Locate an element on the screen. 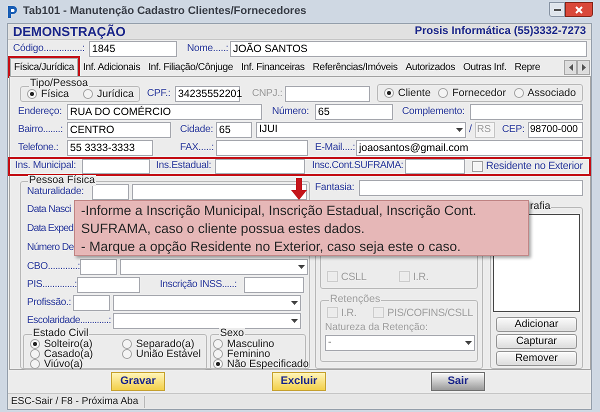  callout-text: - Marque a opção Residente no Exterior, caso seja este o caso. is located at coordinates (271, 247).